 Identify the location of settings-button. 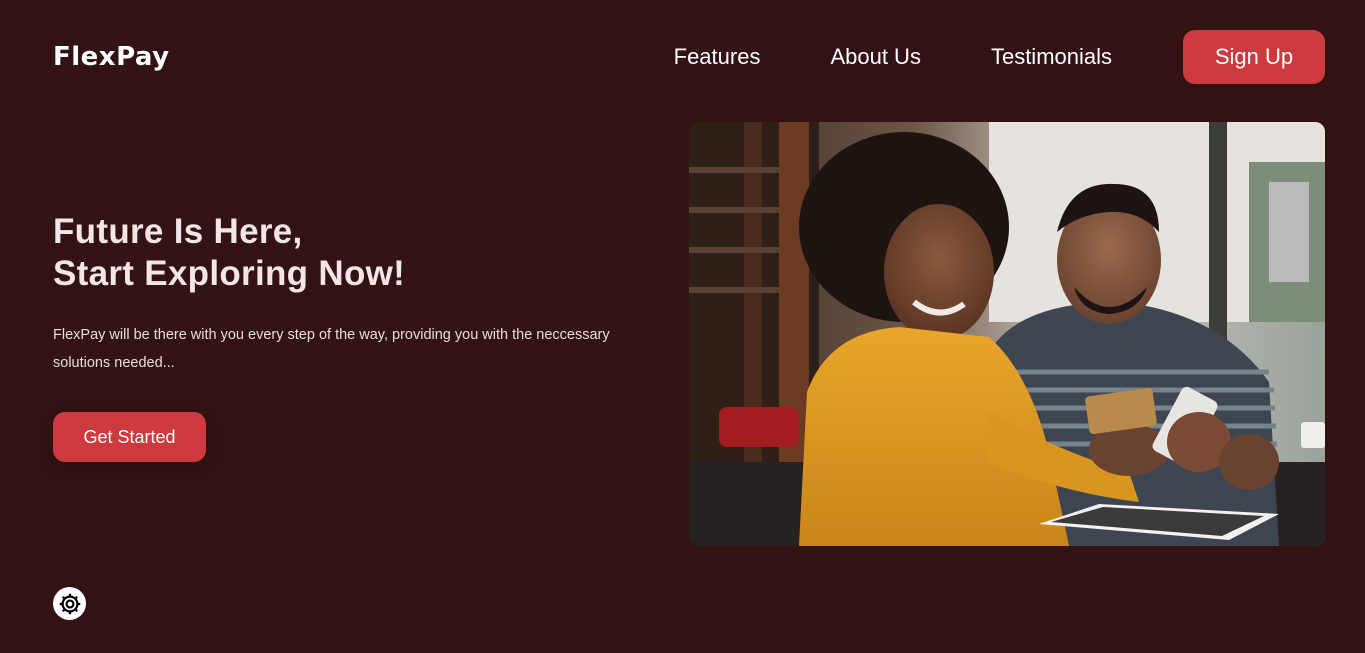
(69, 603).